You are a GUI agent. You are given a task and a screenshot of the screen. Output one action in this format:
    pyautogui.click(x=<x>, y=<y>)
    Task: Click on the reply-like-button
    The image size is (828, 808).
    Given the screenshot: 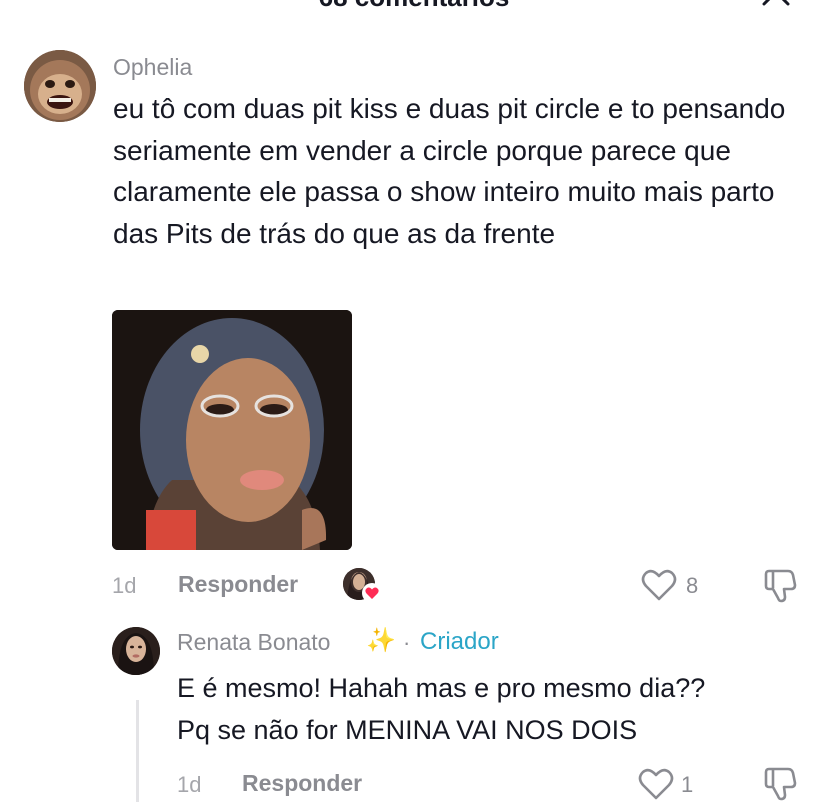 What is the action you would take?
    pyautogui.click(x=656, y=784)
    